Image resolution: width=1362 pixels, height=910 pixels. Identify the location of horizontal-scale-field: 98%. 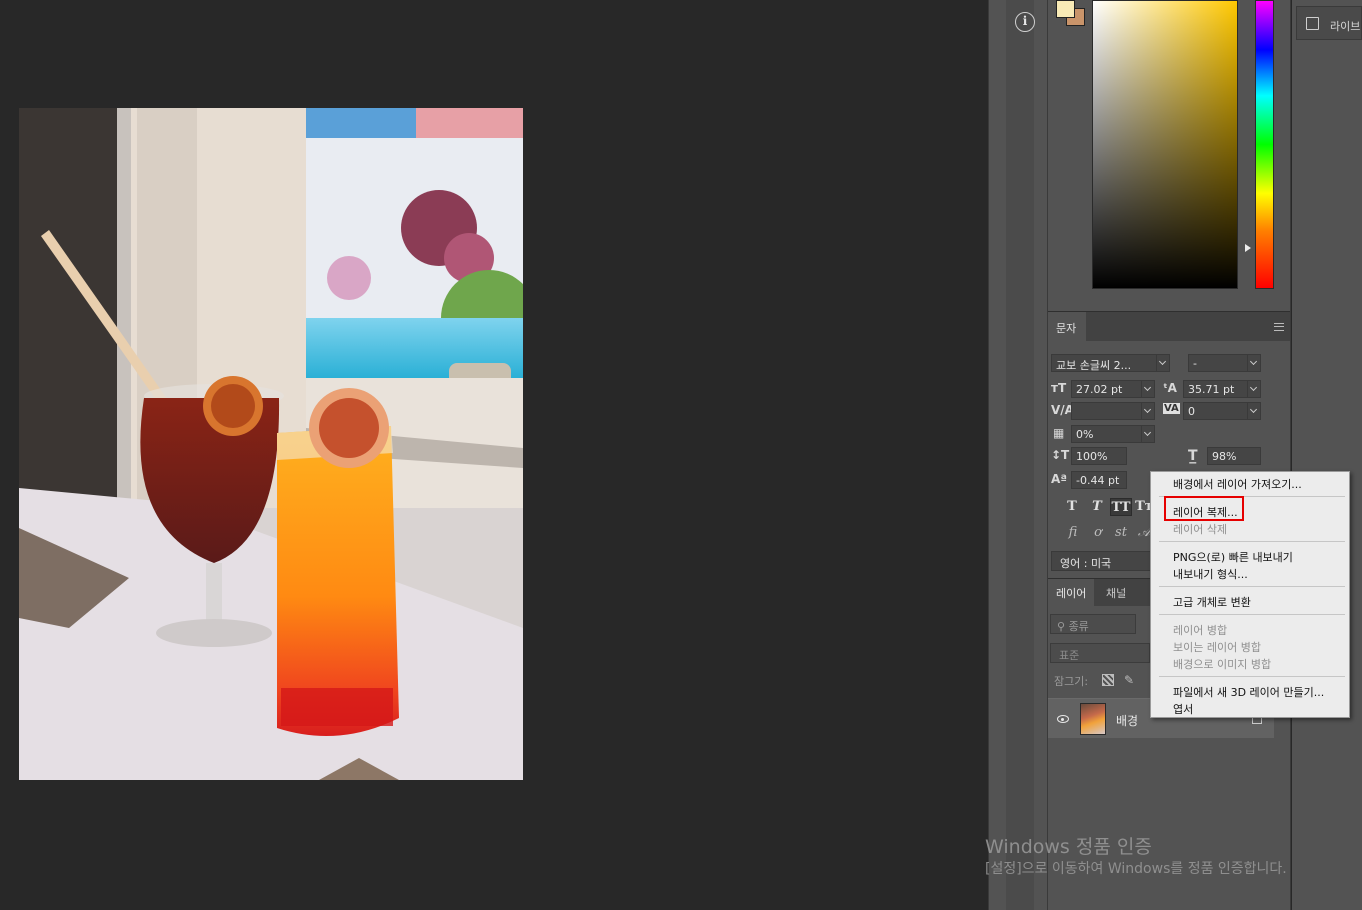
(1234, 456).